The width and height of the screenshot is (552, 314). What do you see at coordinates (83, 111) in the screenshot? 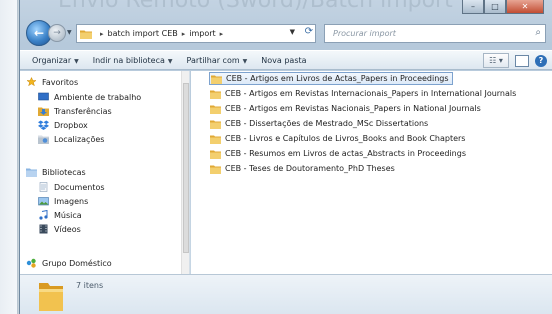
I see `nav-downloads-label: Transferências` at bounding box center [83, 111].